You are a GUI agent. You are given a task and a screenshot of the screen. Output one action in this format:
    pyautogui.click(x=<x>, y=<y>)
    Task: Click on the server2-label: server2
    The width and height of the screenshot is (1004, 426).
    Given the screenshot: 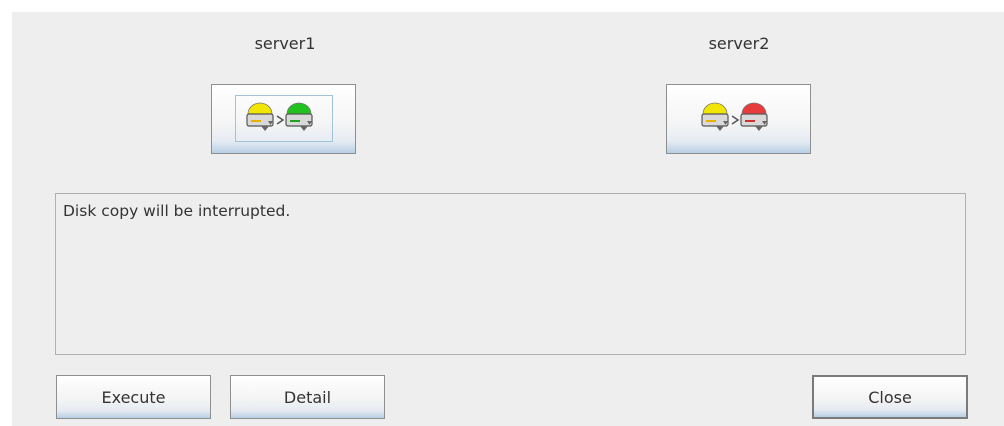 What is the action you would take?
    pyautogui.click(x=739, y=43)
    